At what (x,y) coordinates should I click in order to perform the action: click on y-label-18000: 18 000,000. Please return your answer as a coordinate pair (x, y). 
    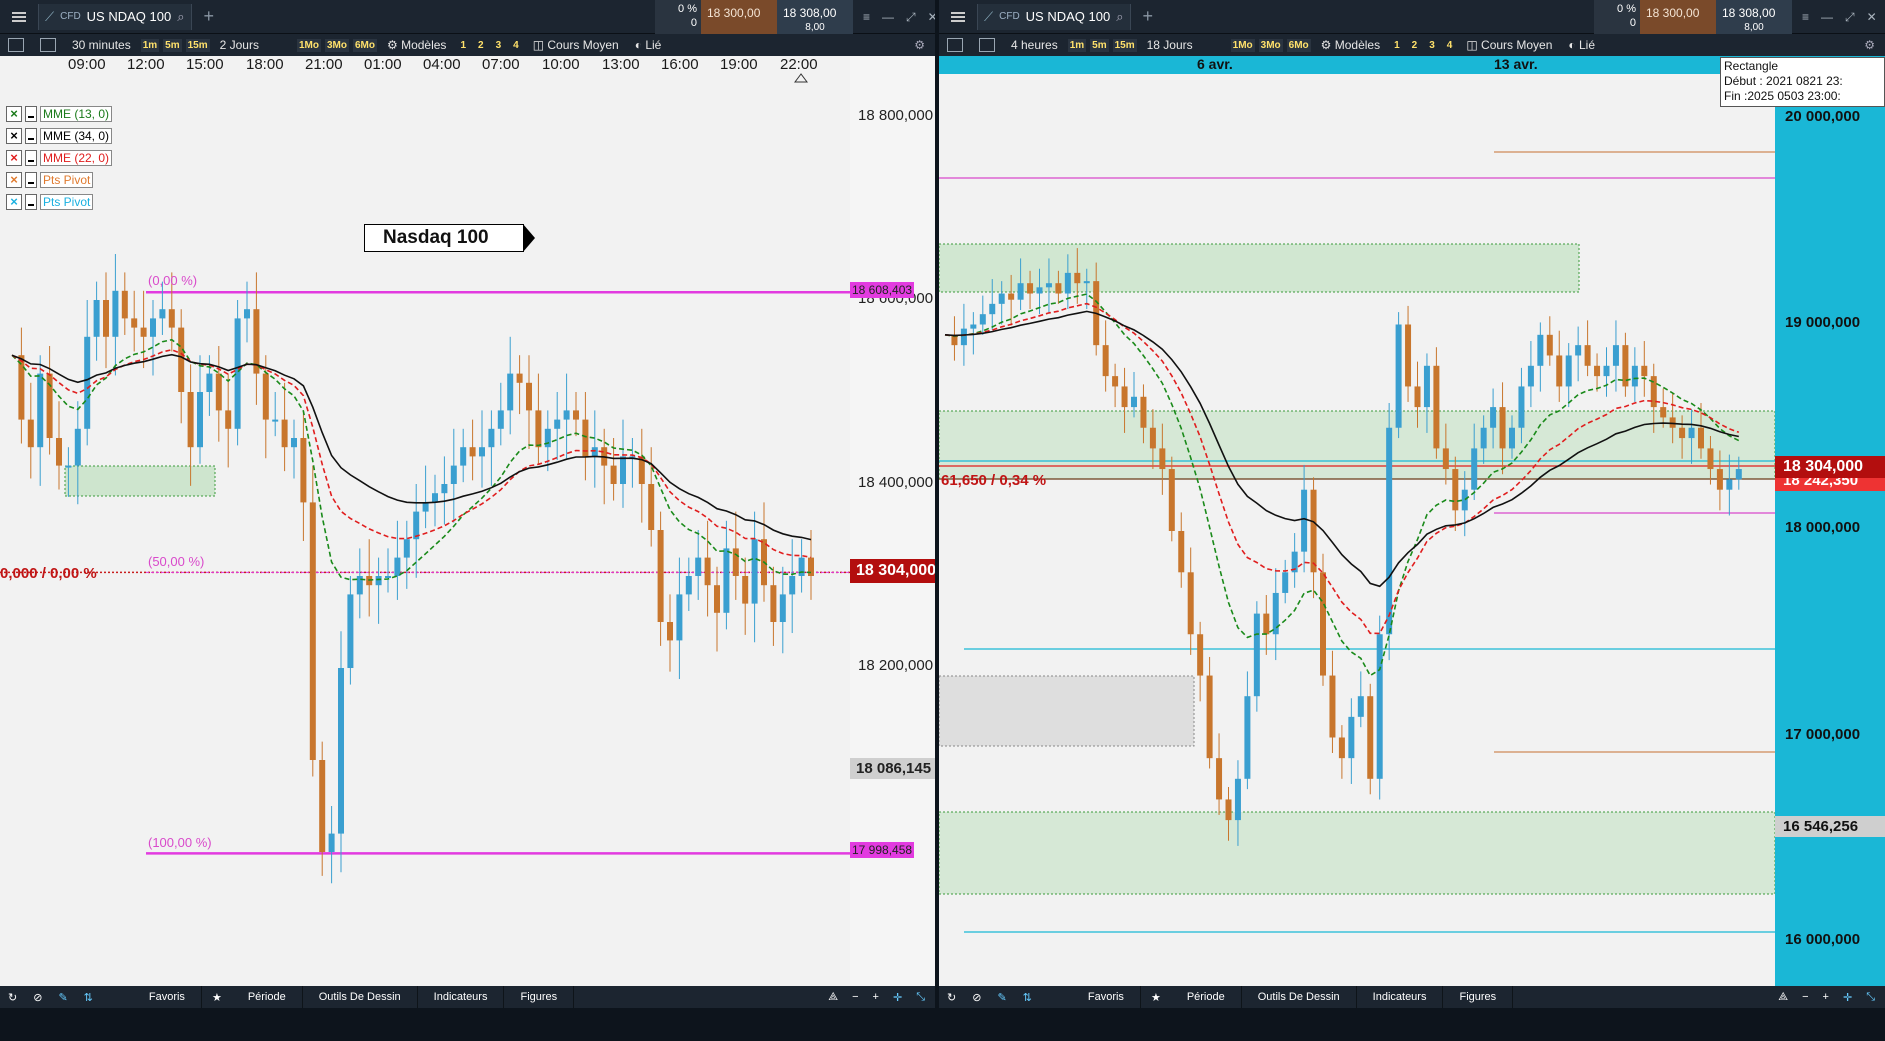
    Looking at the image, I should click on (1823, 527).